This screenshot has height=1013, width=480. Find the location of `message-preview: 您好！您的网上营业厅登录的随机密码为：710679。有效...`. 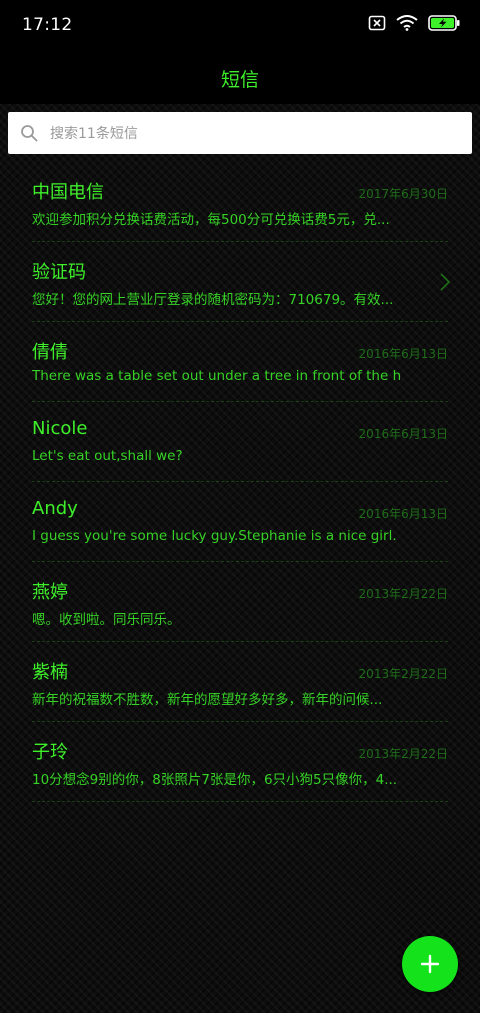

message-preview: 您好！您的网上营业厅登录的随机密码为：710679。有效... is located at coordinates (213, 300).